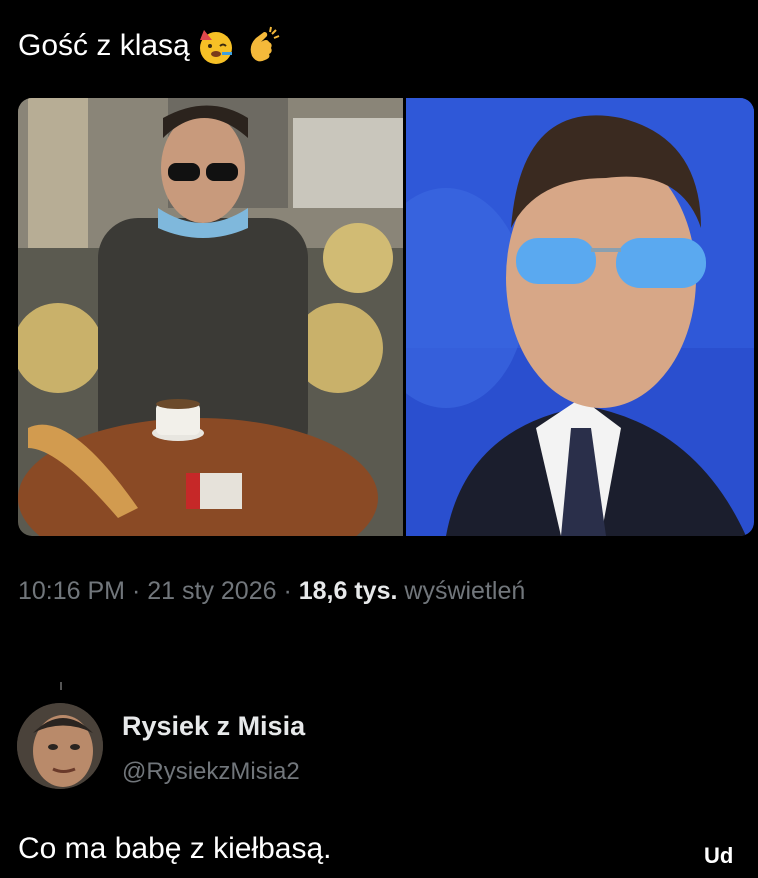 The width and height of the screenshot is (758, 878). What do you see at coordinates (71, 591) in the screenshot?
I see `tweet-time: 10:16 PM` at bounding box center [71, 591].